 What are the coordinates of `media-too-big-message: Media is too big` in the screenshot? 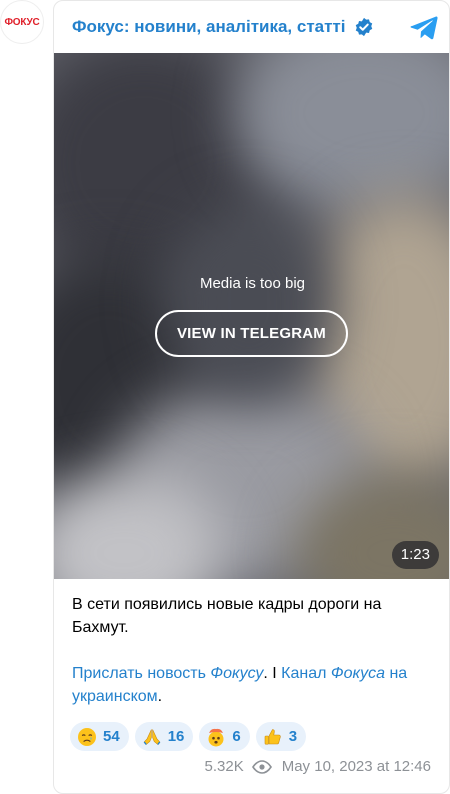 It's located at (252, 283).